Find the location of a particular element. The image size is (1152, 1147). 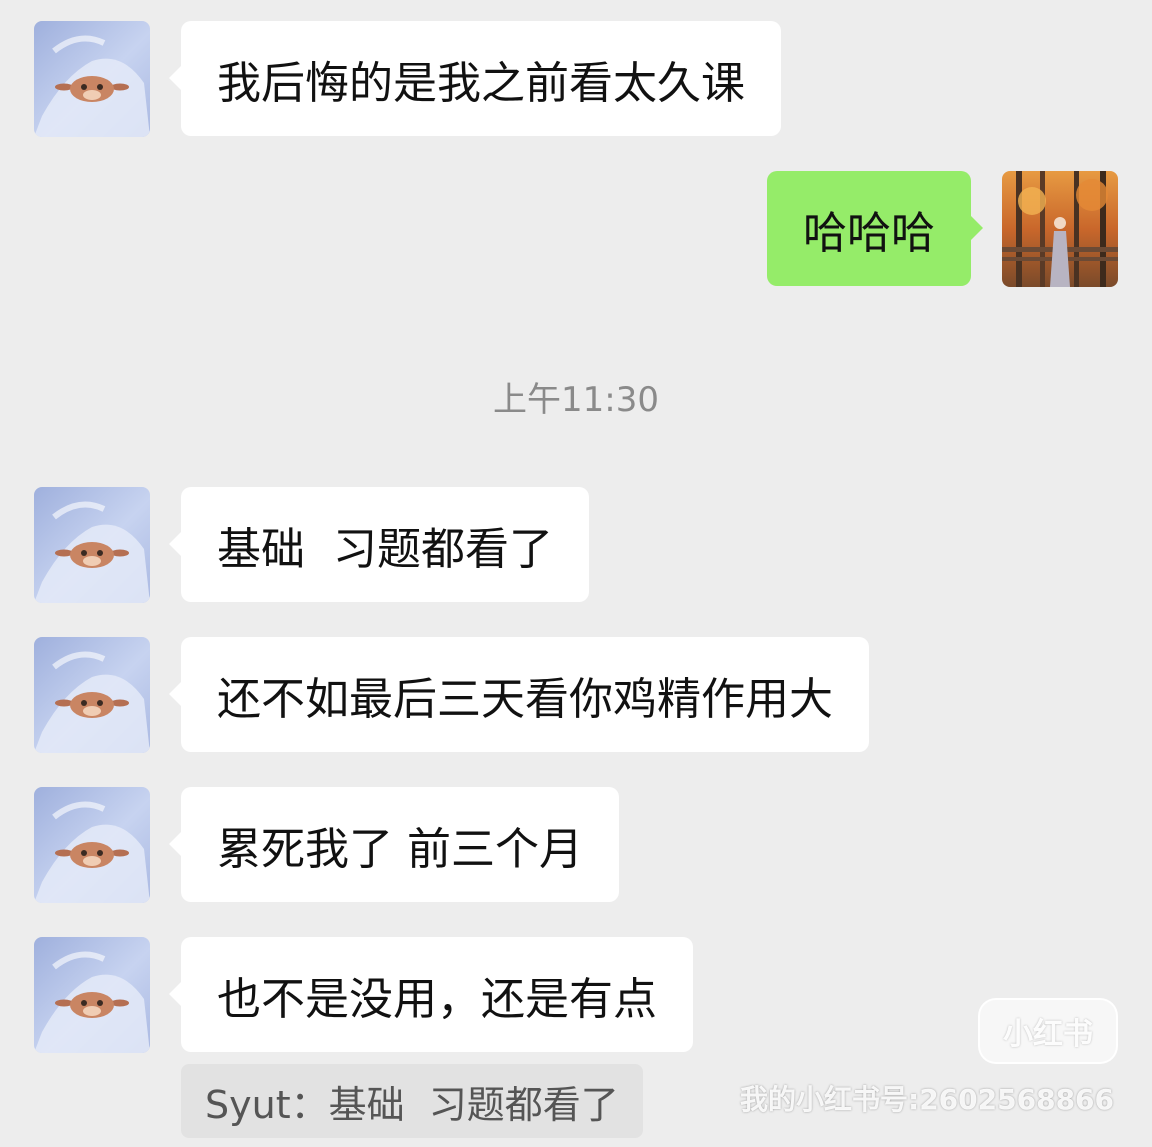

my-message-bubble: 哈哈哈 is located at coordinates (875, 228).